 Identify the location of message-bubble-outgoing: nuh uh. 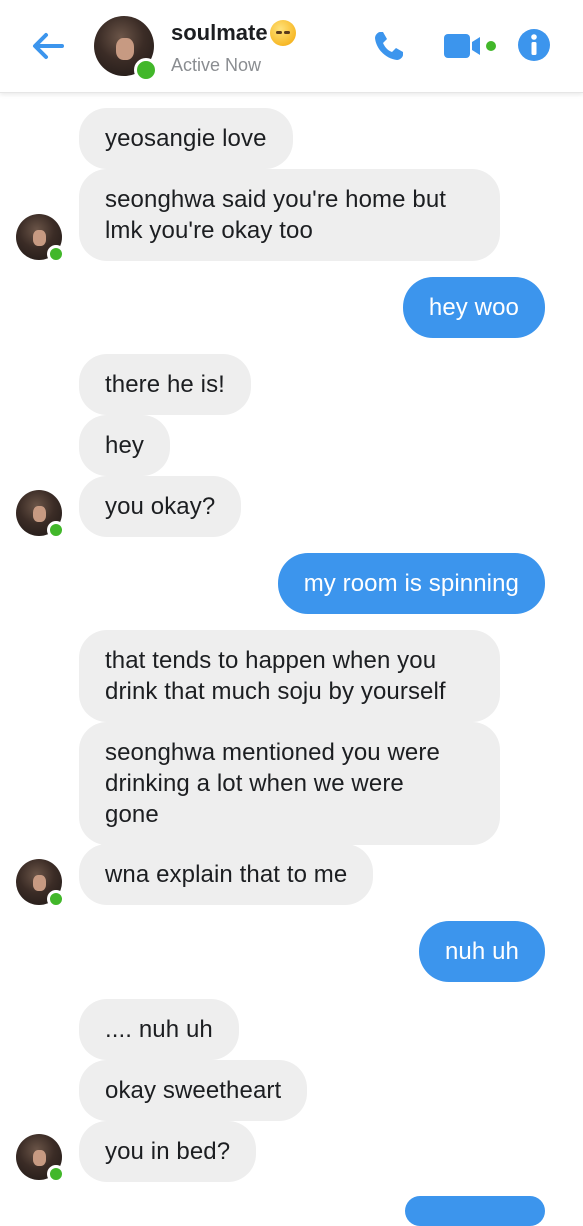
(481, 951).